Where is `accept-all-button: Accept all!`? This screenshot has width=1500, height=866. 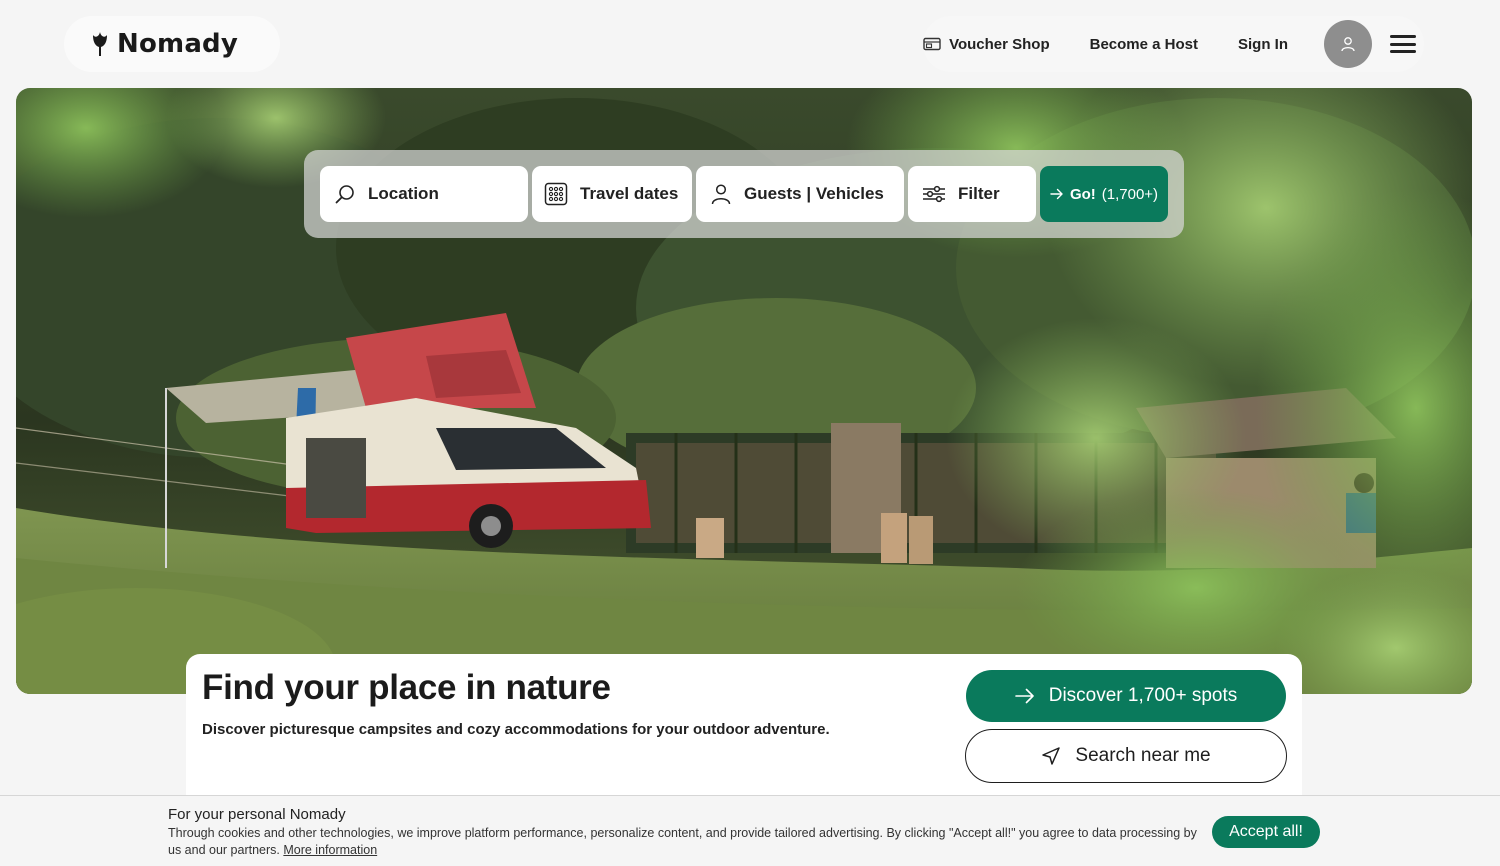
accept-all-button: Accept all! is located at coordinates (1266, 832).